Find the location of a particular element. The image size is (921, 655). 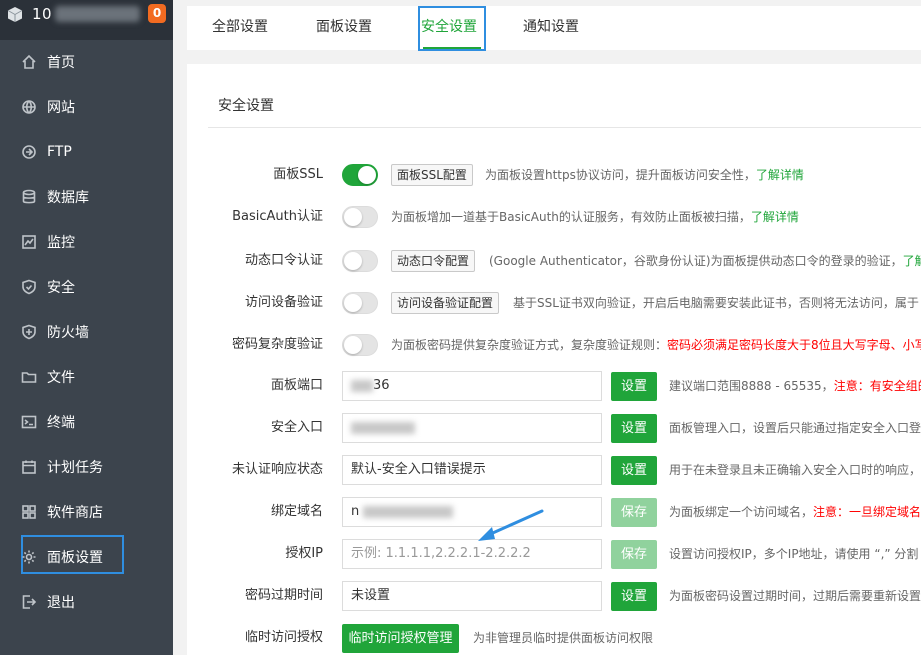

host-redacted is located at coordinates (97, 14).